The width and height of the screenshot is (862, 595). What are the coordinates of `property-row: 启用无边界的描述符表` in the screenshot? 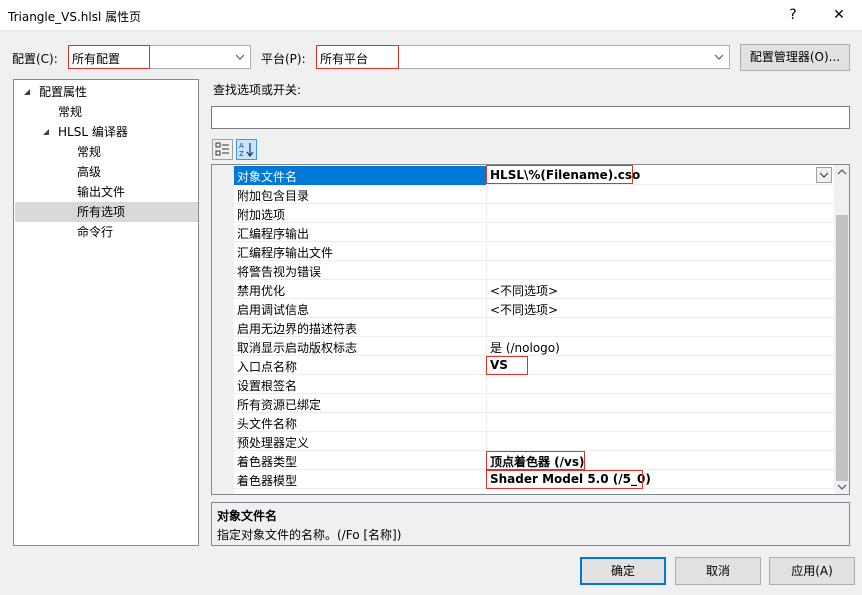 It's located at (534, 327).